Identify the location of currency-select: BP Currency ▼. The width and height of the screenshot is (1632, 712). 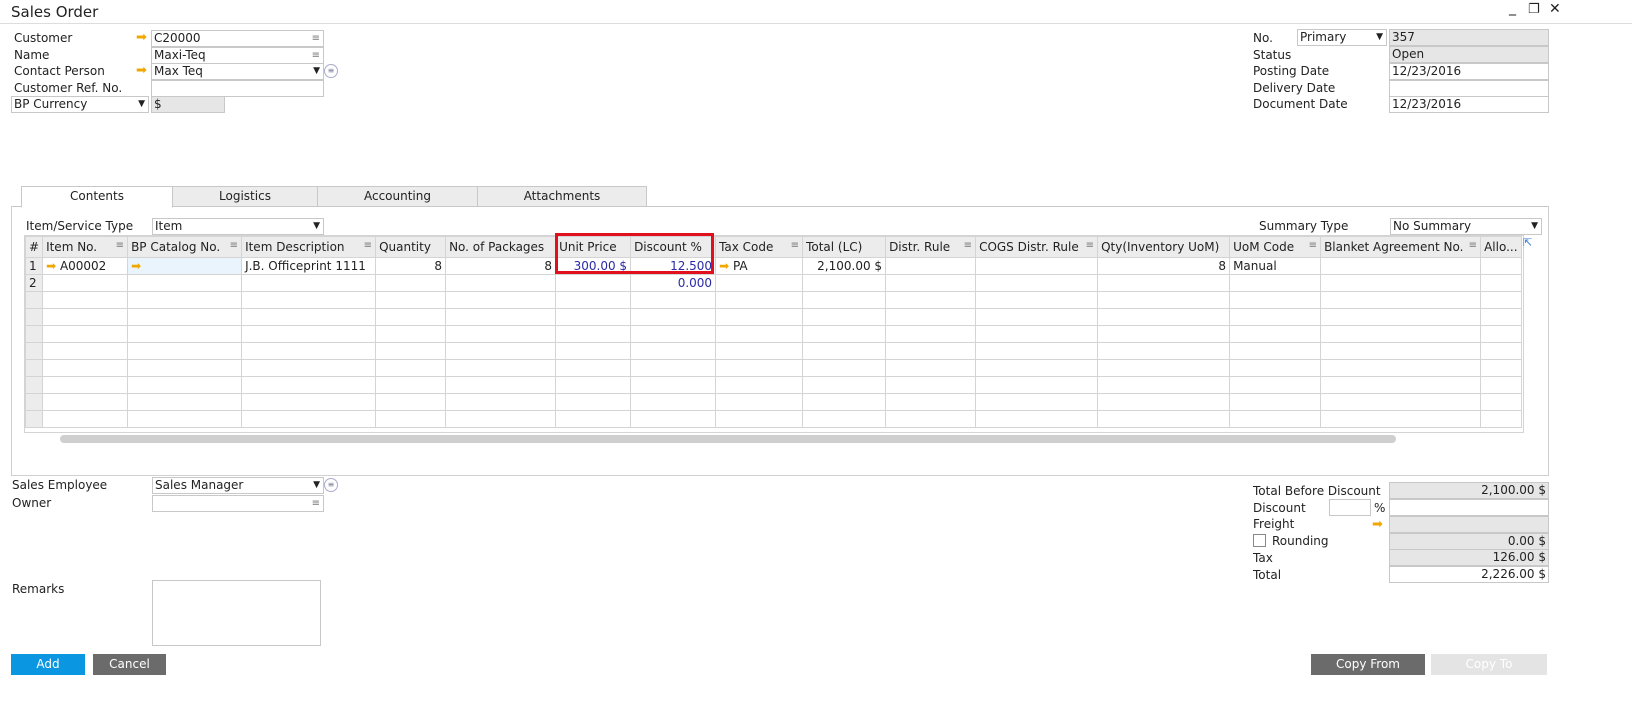
(80, 104).